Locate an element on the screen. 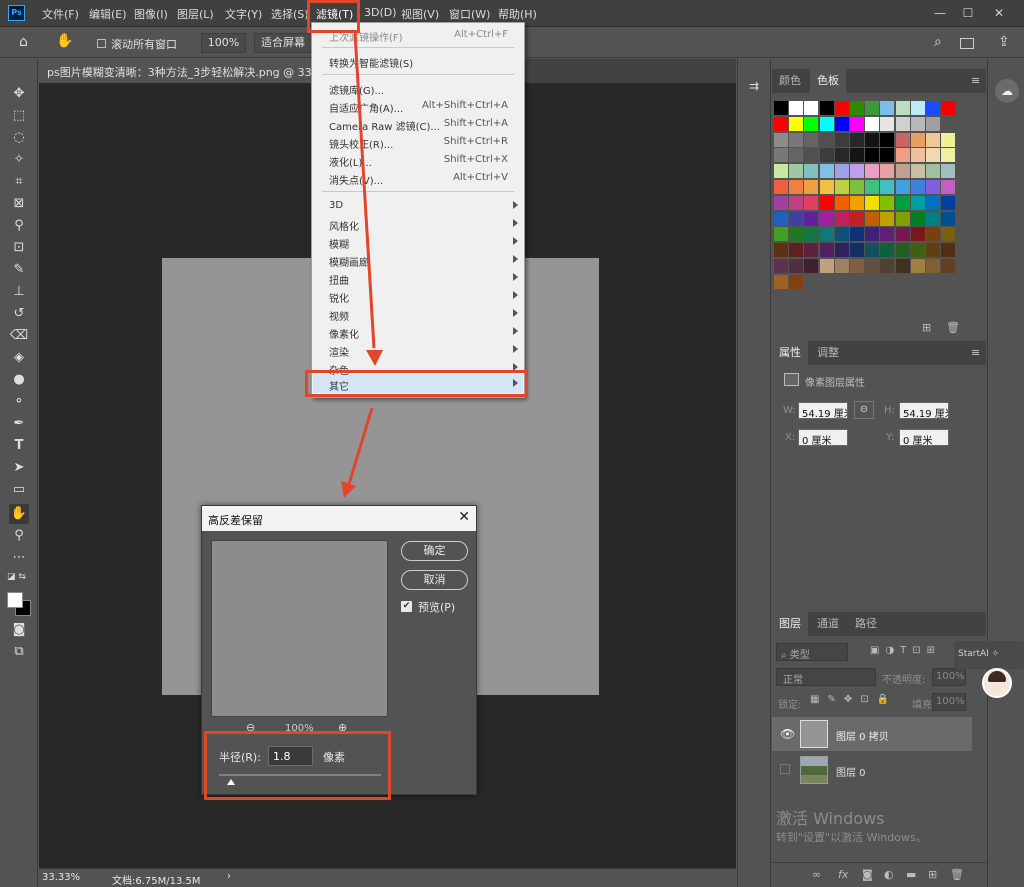 This screenshot has height=887, width=1024. new-layer-icon: ⊞ is located at coordinates (932, 874).